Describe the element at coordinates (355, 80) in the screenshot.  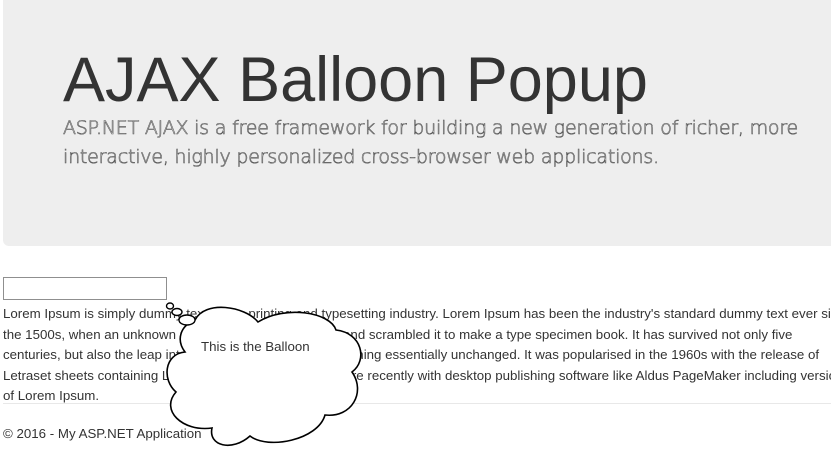
I see `page-title: AJAX Balloon Popup` at that location.